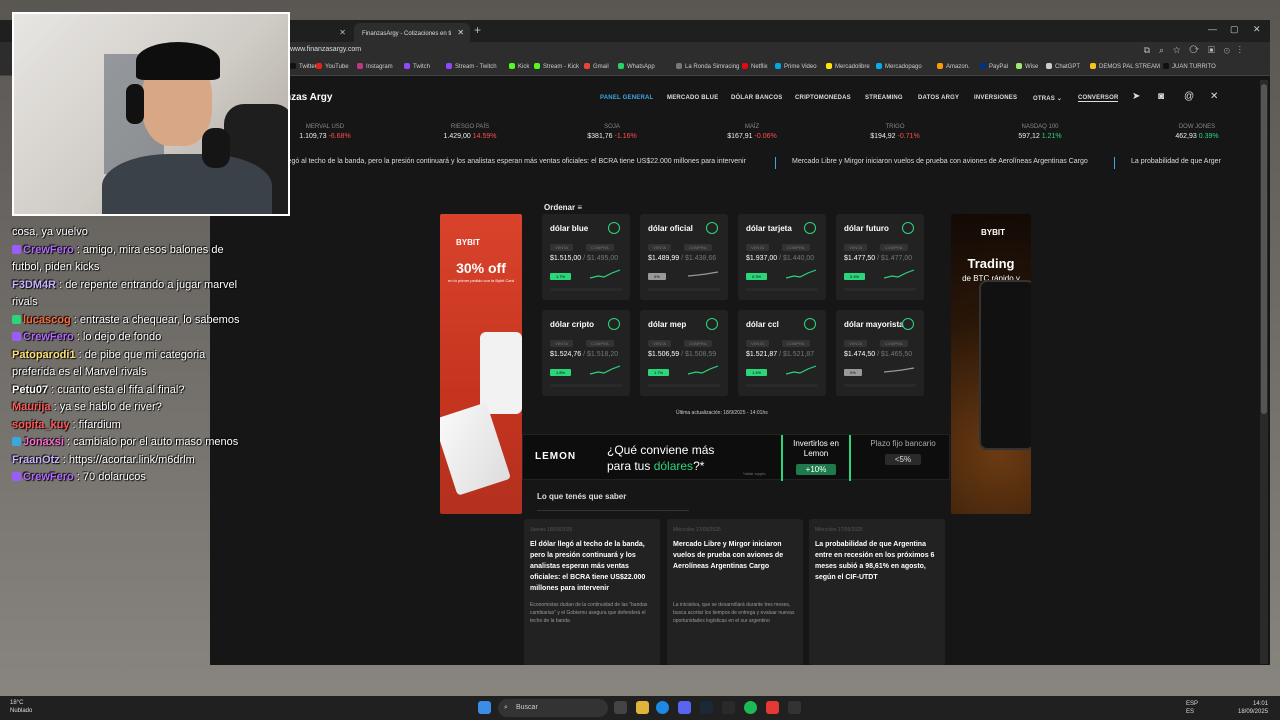 This screenshot has width=1280, height=720. I want to click on discord-icon, so click(684, 707).